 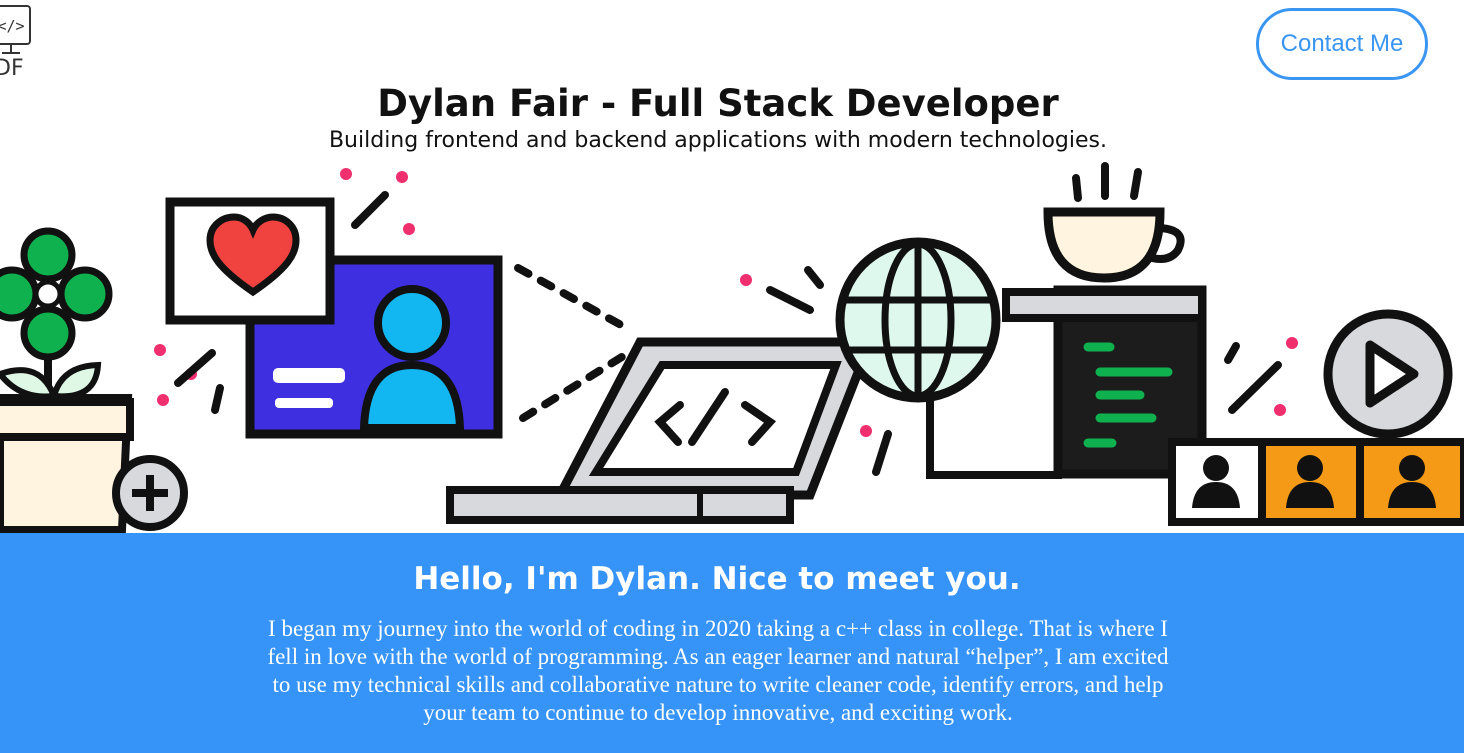 I want to click on laptop-code-icon, so click(x=661, y=430).